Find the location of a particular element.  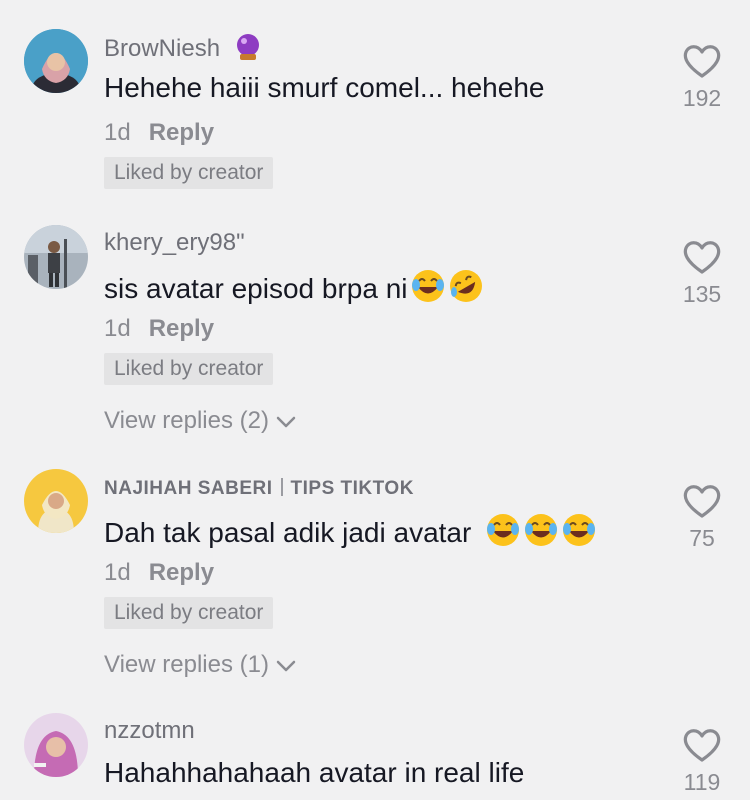

comment-text: sis avatar episod brpa ni is located at coordinates (294, 289).